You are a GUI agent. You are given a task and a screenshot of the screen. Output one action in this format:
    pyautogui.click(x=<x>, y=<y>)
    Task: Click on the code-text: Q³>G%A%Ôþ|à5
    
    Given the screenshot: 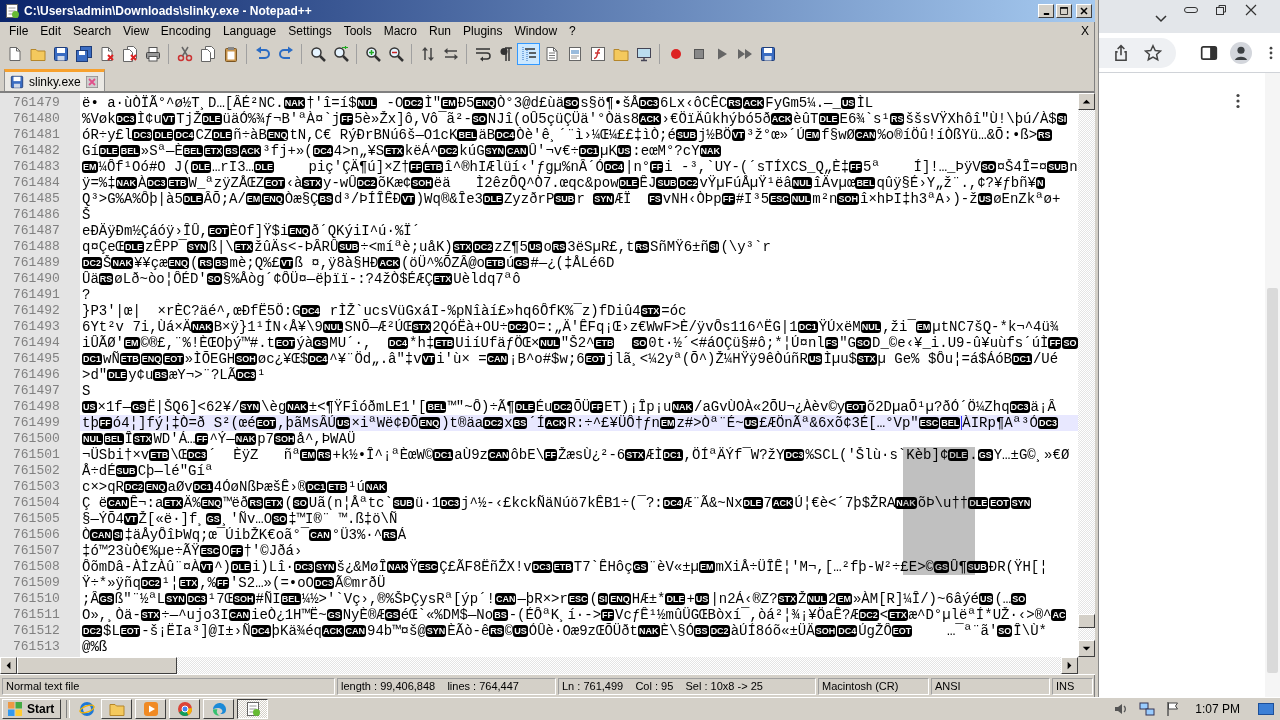 What is the action you would take?
    pyautogui.click(x=132, y=199)
    